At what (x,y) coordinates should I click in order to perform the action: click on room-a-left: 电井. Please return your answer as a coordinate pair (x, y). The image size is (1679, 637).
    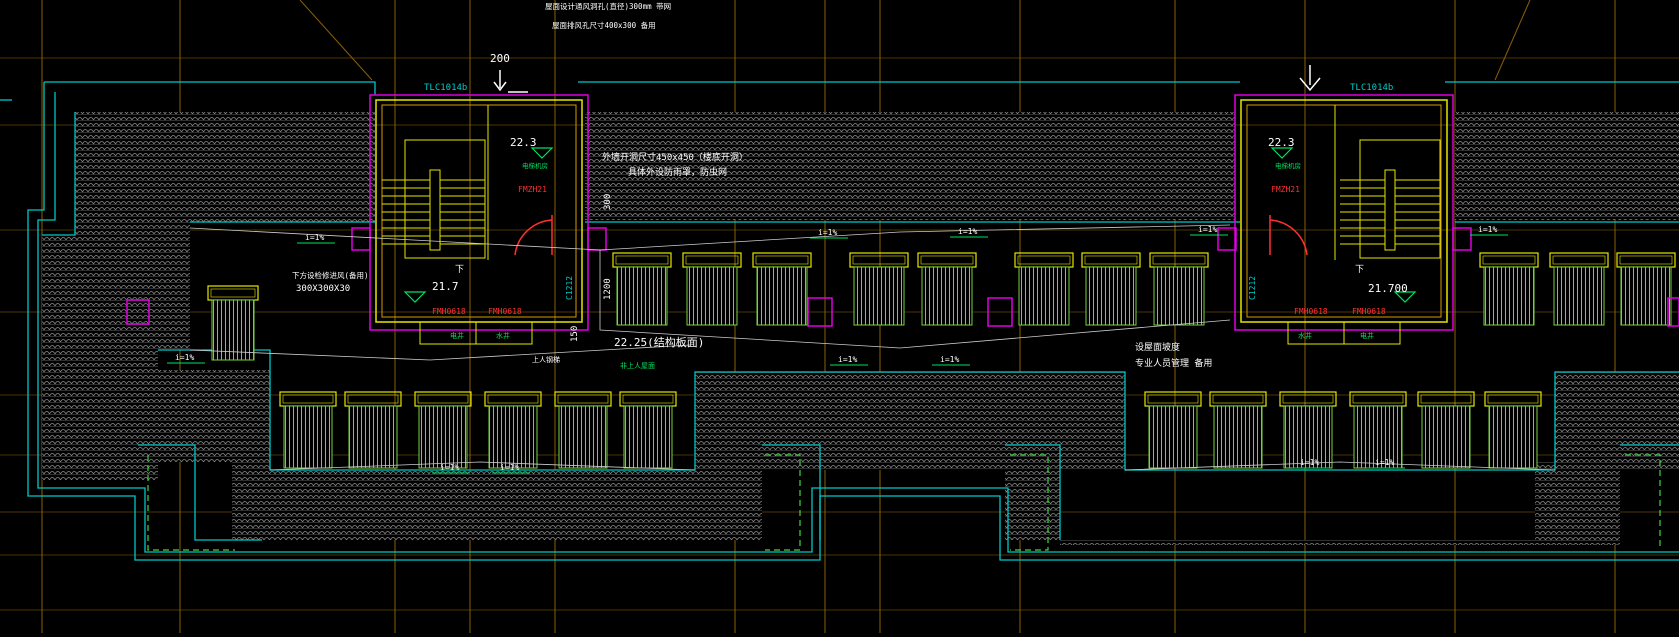
    Looking at the image, I should click on (457, 335).